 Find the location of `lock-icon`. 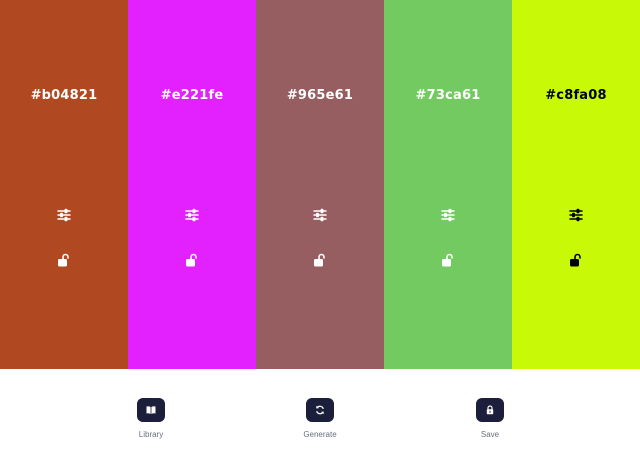

lock-icon is located at coordinates (490, 410).